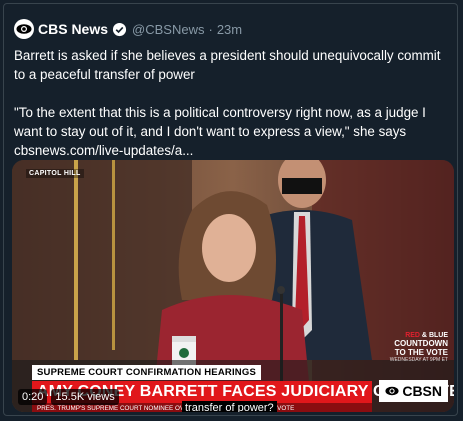  I want to click on blue-label: BLUE, so click(438, 335).